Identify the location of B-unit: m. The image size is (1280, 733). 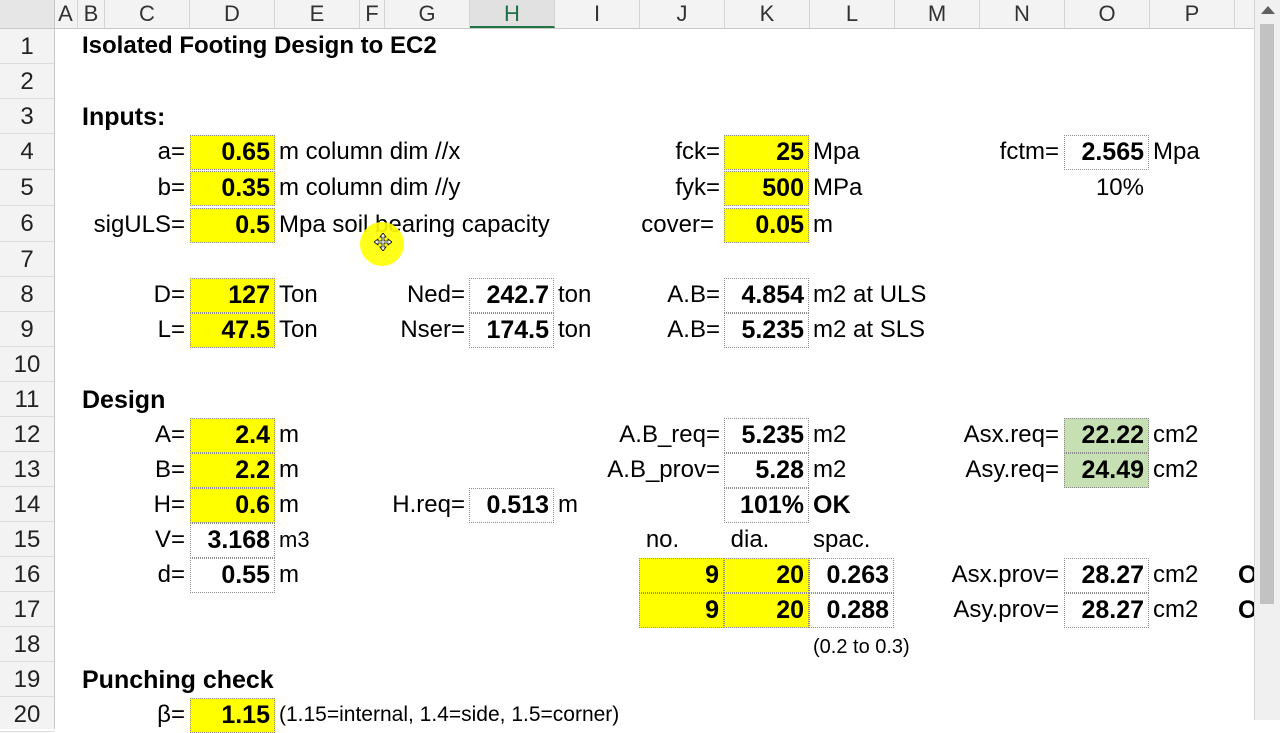
(289, 469).